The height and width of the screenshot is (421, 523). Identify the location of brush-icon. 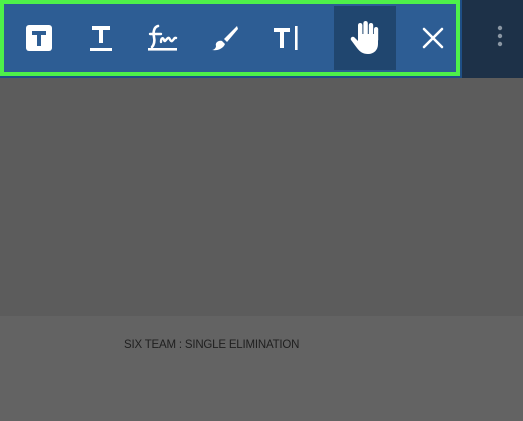
(225, 38).